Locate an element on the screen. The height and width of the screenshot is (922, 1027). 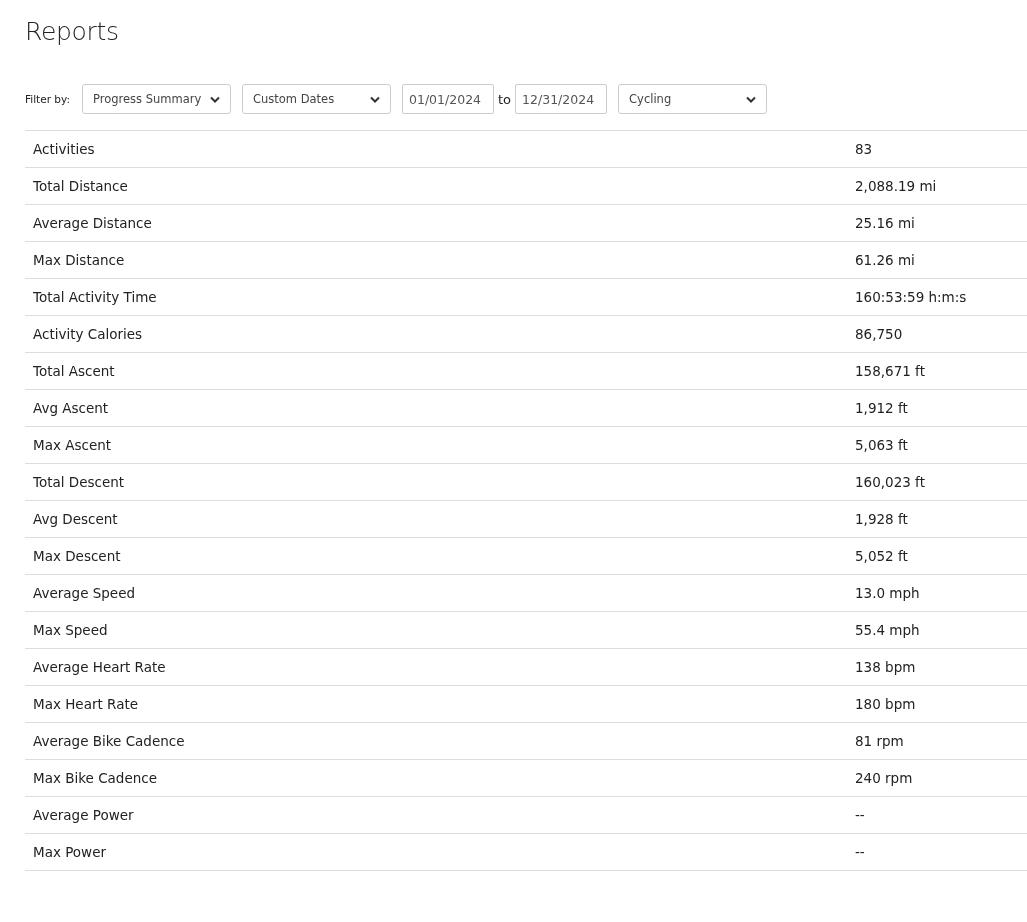
metric-label: Max Distance is located at coordinates (79, 260).